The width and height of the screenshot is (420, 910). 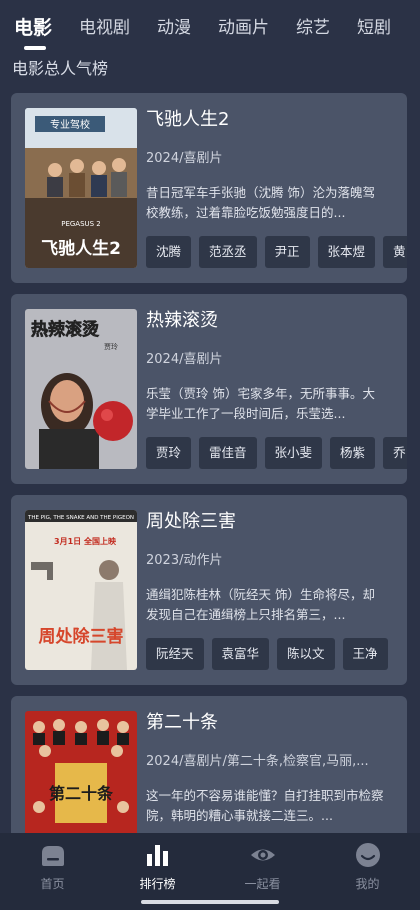 What do you see at coordinates (169, 252) in the screenshot?
I see `cast-chip: 沈腾` at bounding box center [169, 252].